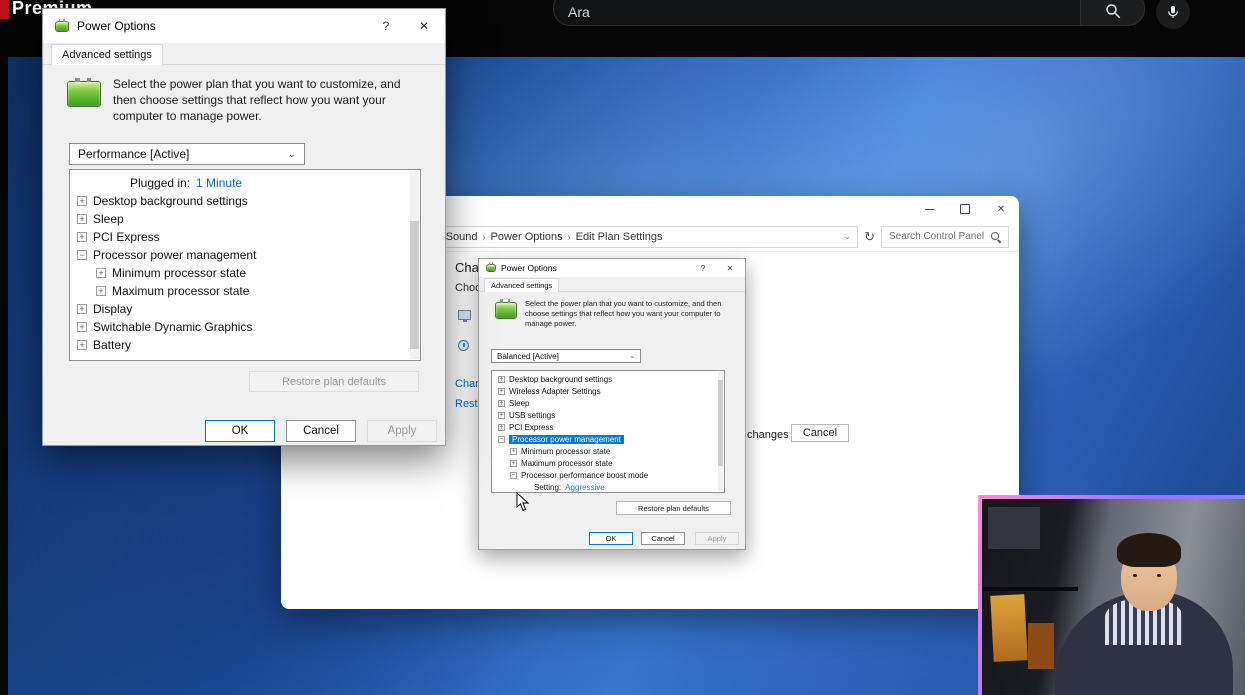 The image size is (1245, 695). I want to click on search-input: Ara, so click(817, 13).